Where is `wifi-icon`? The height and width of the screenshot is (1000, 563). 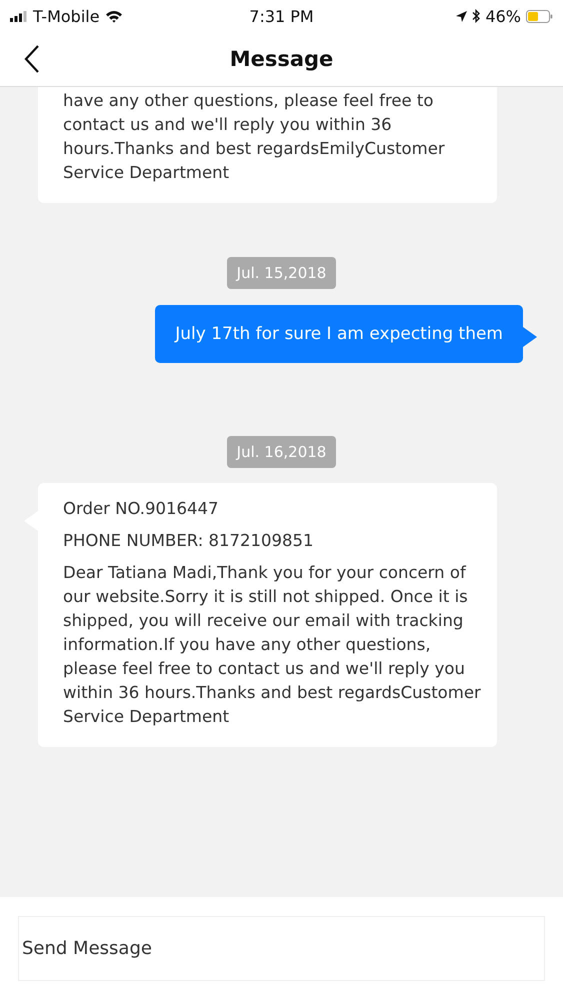 wifi-icon is located at coordinates (113, 16).